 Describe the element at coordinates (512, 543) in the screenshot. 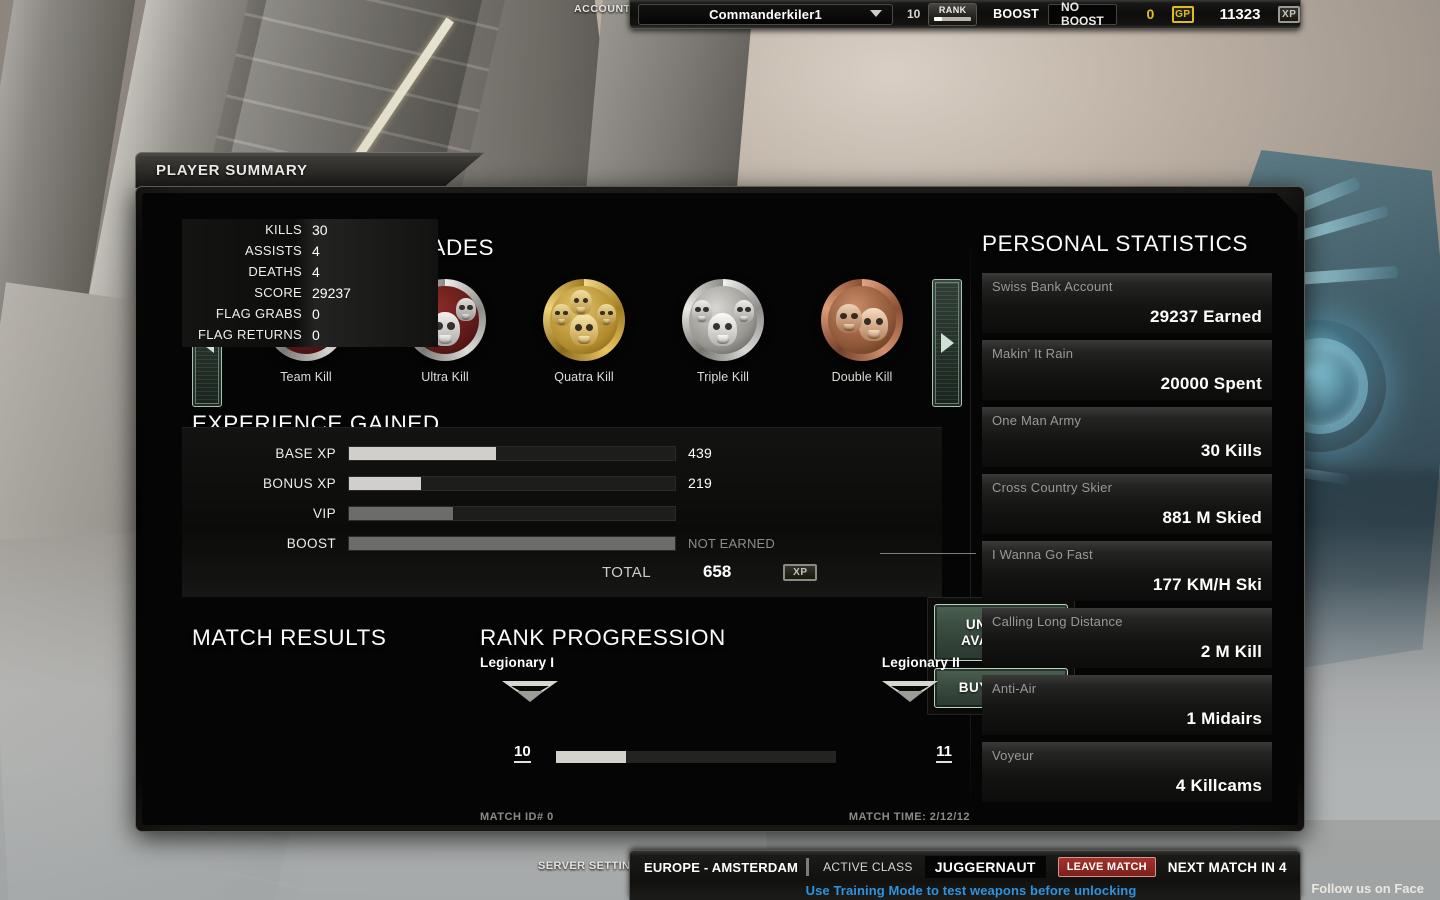

I see `xp-row: BOOST NOT EARNED` at that location.